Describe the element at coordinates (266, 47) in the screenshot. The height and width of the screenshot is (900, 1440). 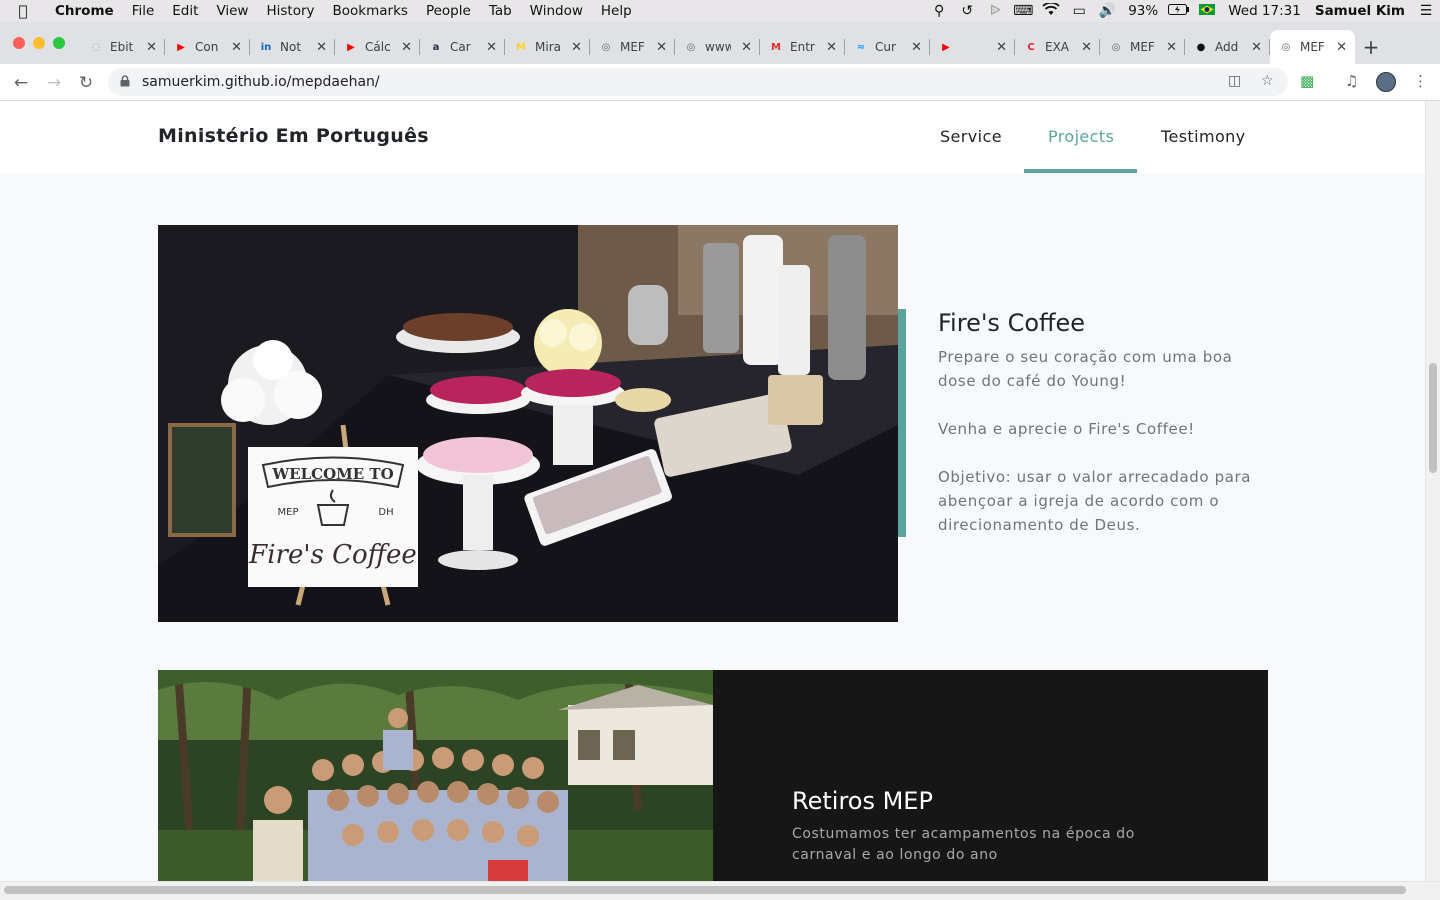
I see `linkedin-icon: in` at that location.